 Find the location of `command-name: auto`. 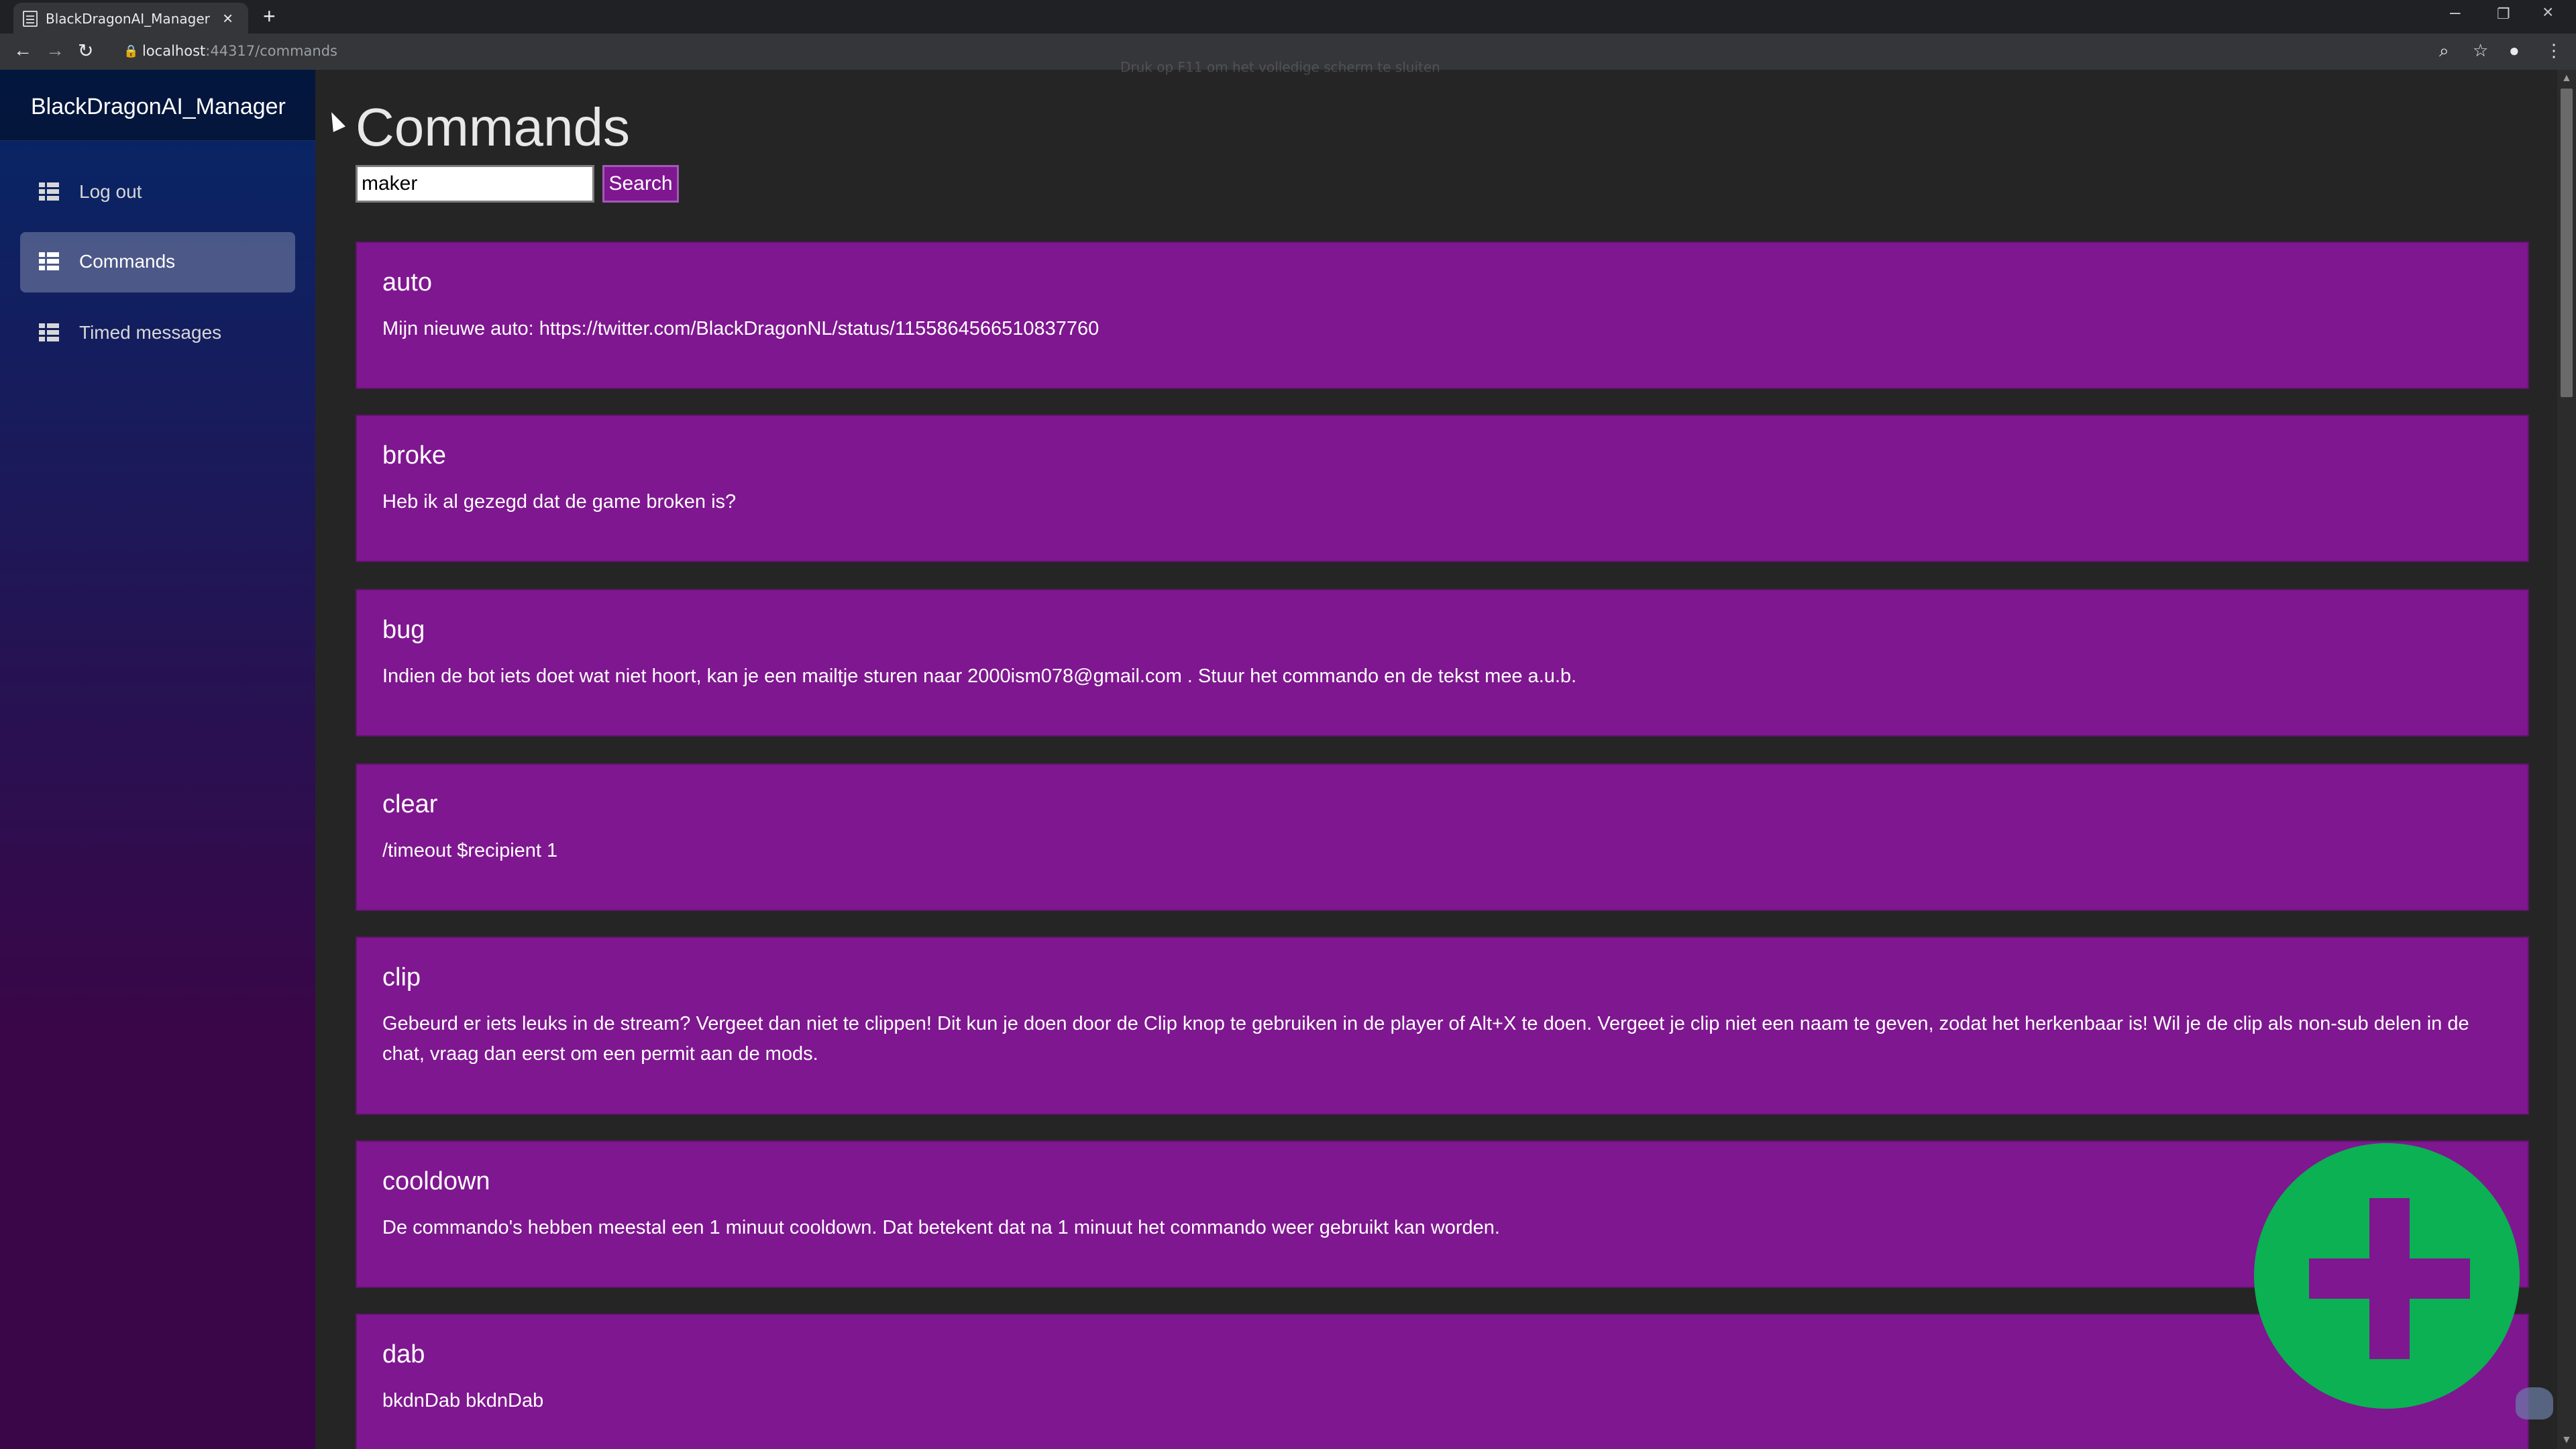

command-name: auto is located at coordinates (407, 282).